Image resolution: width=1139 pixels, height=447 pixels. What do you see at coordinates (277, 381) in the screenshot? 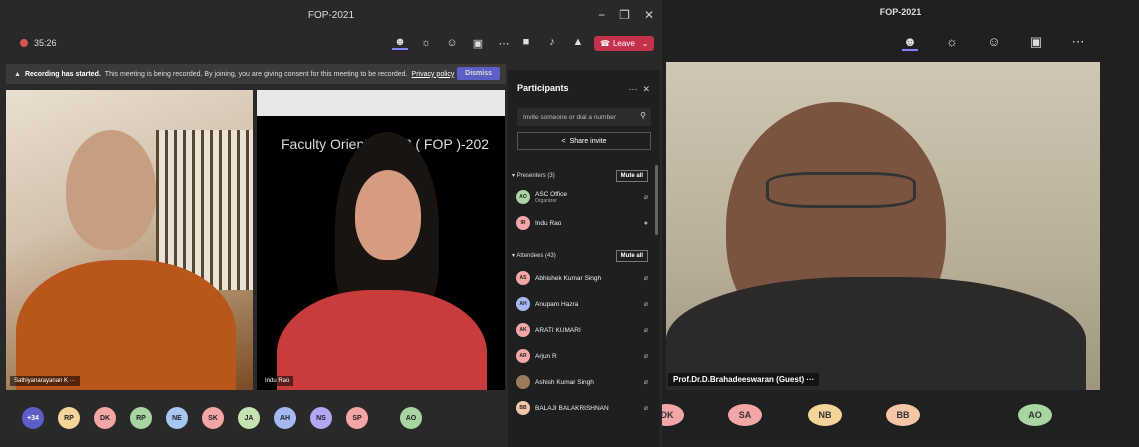
I see `tile-name-label: Indu Rao` at bounding box center [277, 381].